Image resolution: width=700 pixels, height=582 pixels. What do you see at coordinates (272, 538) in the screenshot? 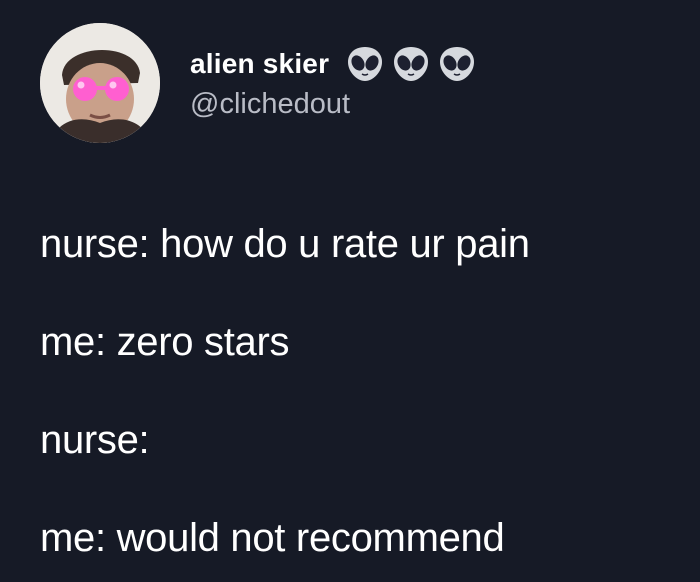
I see `tweet-line: me: would not recommend` at bounding box center [272, 538].